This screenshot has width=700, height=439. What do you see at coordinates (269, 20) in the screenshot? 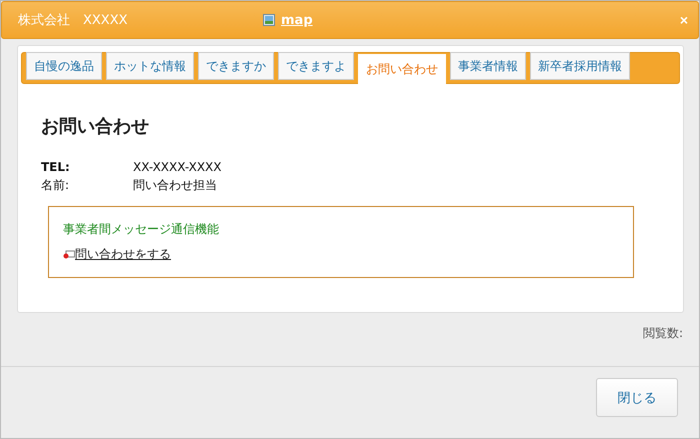
I see `image-icon` at bounding box center [269, 20].